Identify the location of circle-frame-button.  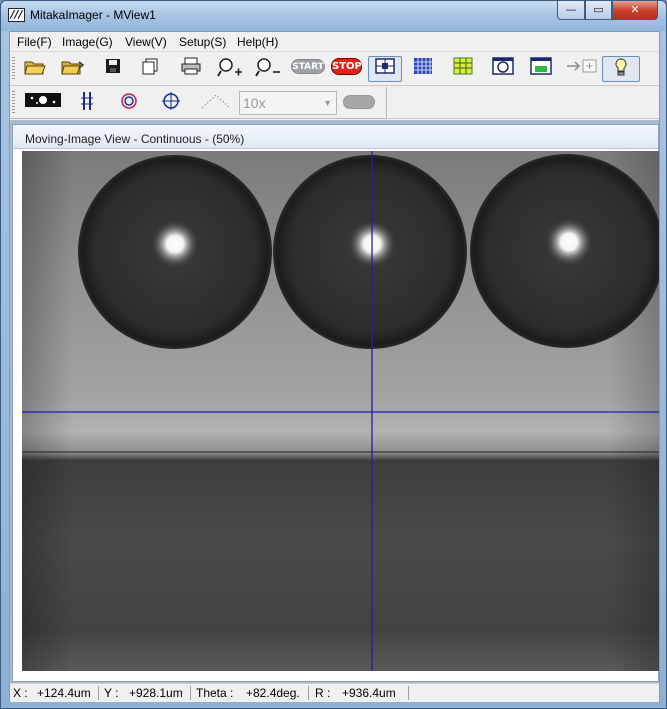
(503, 69).